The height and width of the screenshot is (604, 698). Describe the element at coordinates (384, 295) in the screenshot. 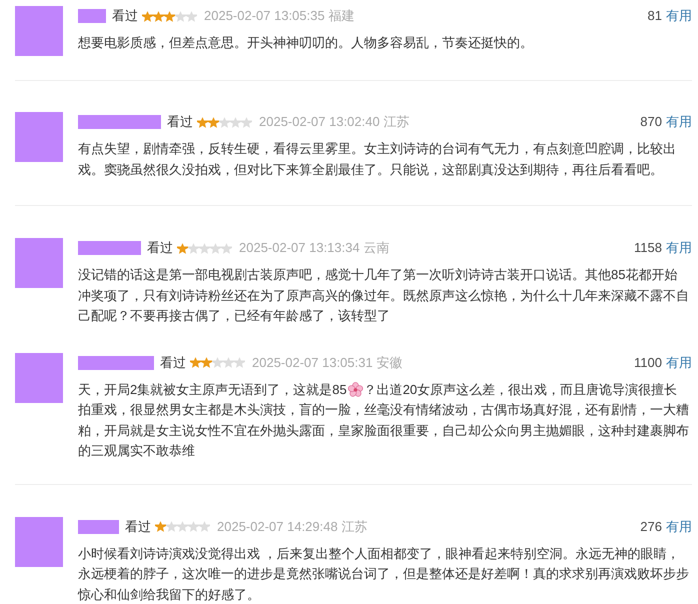

I see `review-text: 没记错的话这是第一部电视剧古装原声吧，感觉十几年了第一次听刘诗诗古装开口说话。其他85花都开始冲奖项了，只有刘诗诗粉丝还在为了原声高兴的像过年。既然原声这么惊艳，为什么十几年来深藏不露不自己配呢？不要再接古偶了，已经有年龄感了，该转型了` at that location.